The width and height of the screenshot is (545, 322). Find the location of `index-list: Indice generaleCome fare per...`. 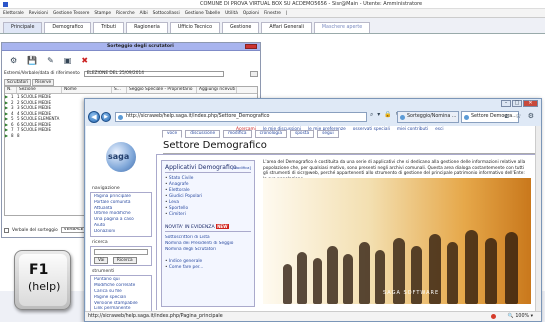

index-list: Indice generaleCome fare per... is located at coordinates (208, 265).